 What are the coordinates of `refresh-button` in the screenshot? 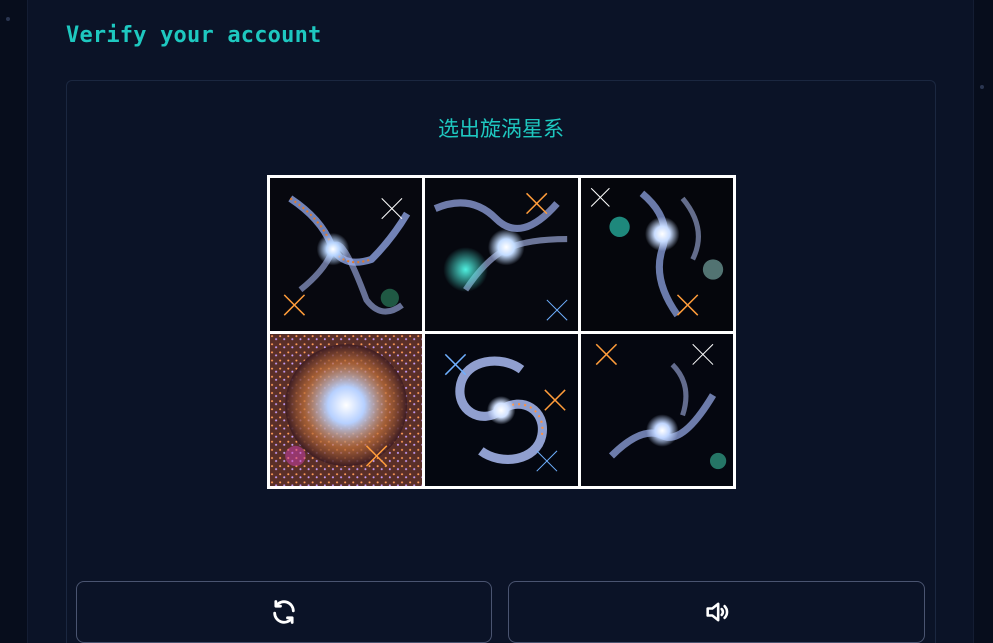 It's located at (284, 612).